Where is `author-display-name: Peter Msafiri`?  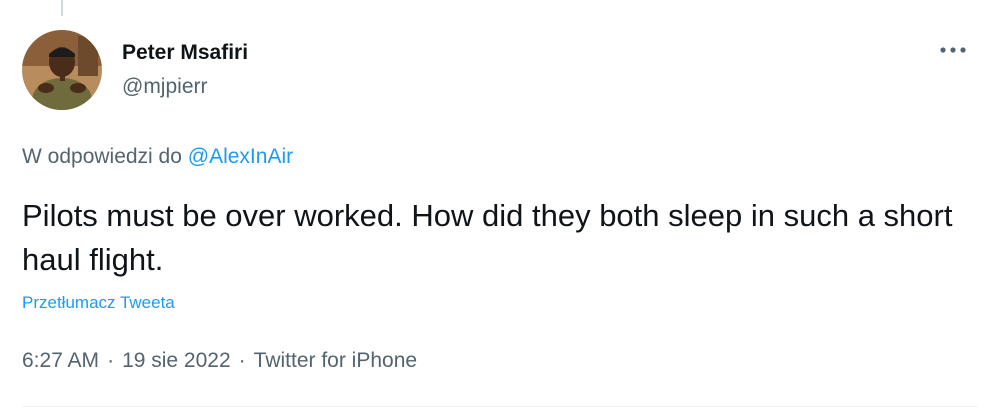 author-display-name: Peter Msafiri is located at coordinates (185, 53).